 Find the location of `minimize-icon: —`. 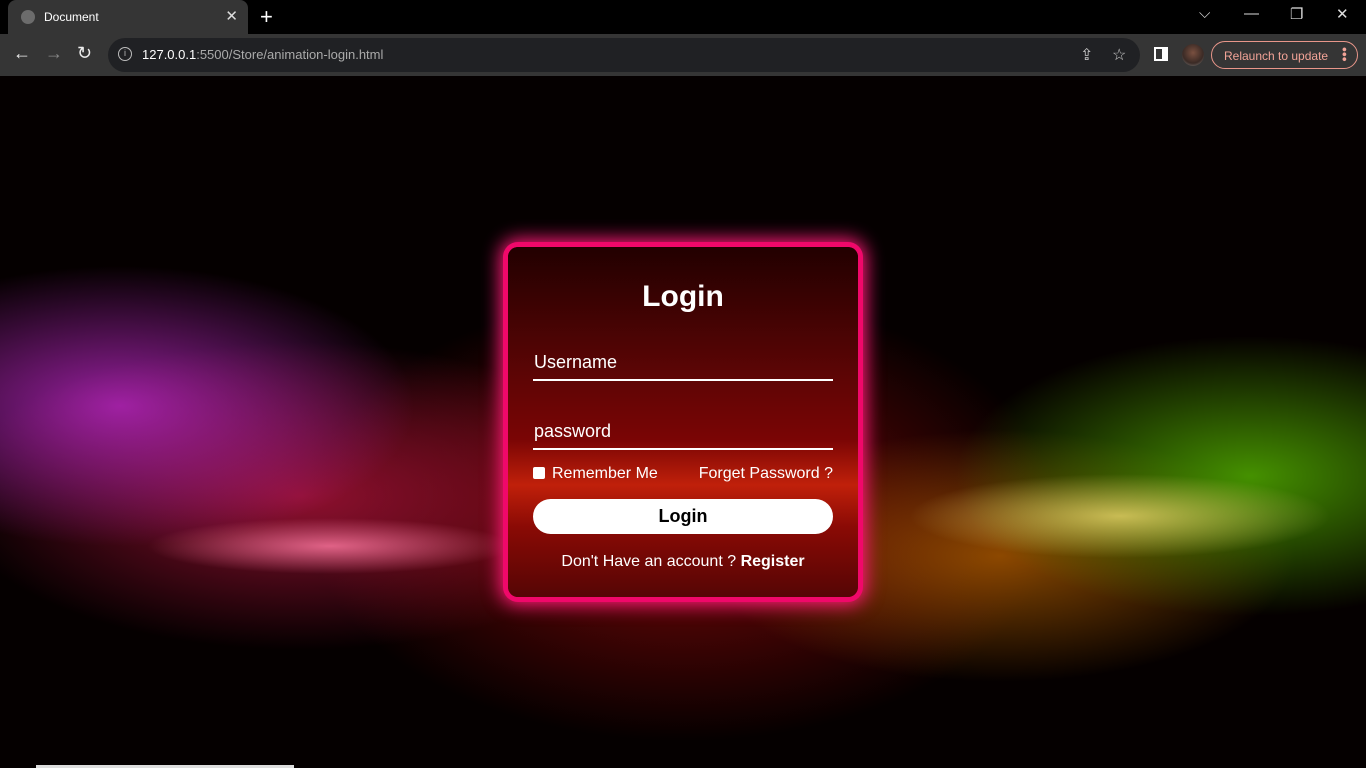

minimize-icon: — is located at coordinates (1251, 13).